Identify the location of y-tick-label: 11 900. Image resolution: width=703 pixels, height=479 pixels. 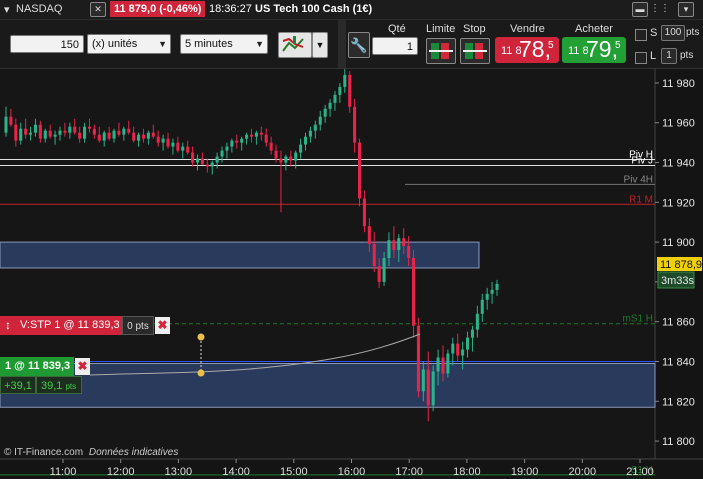
(678, 243).